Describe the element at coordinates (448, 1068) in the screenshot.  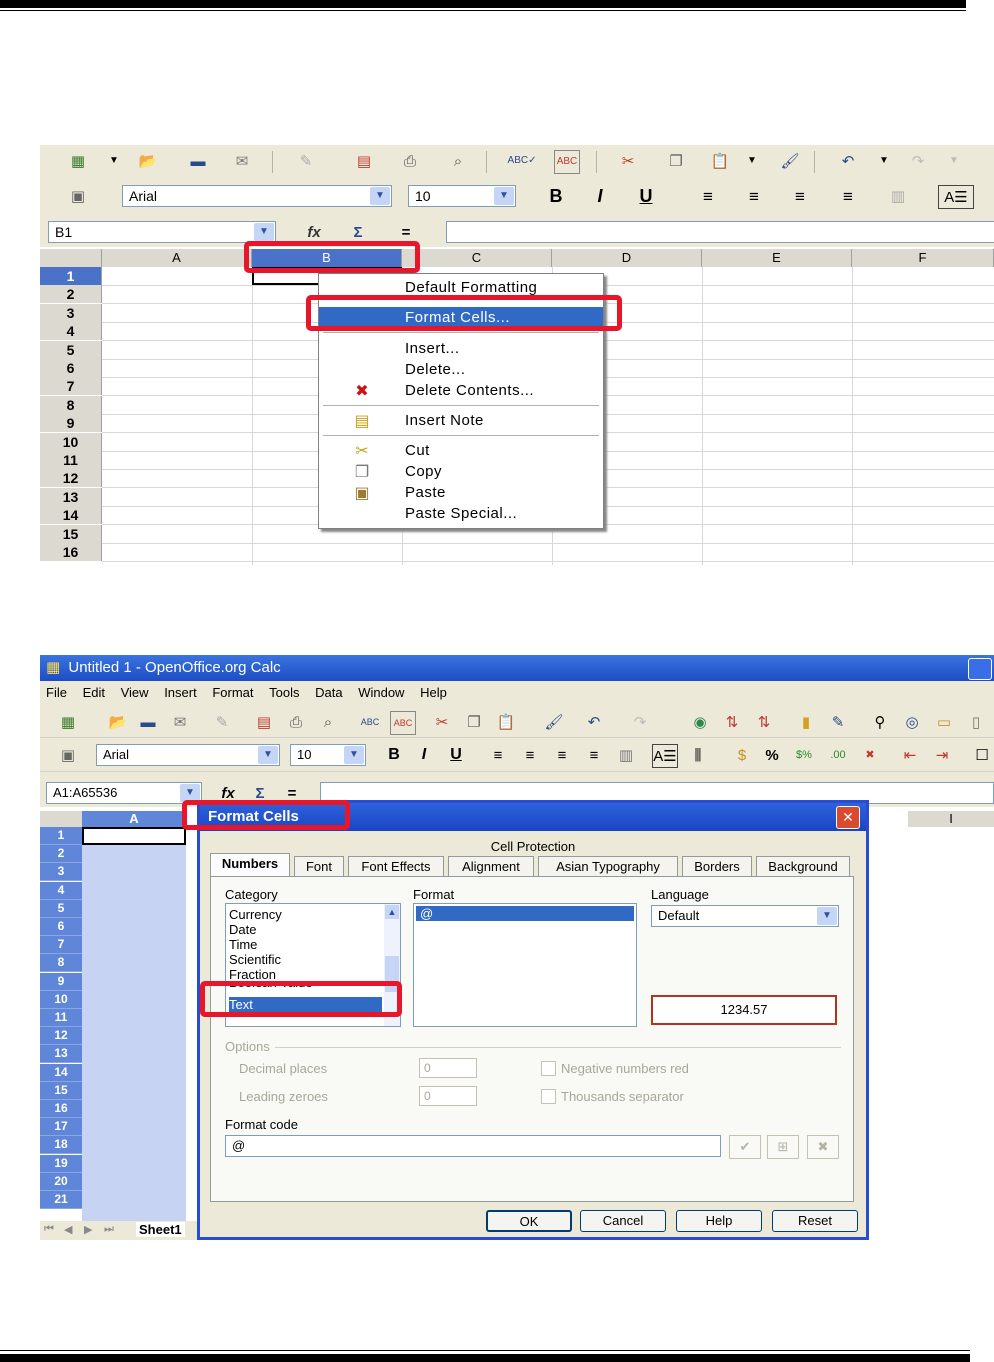
I see `decimal-places-spinner: 0` at that location.